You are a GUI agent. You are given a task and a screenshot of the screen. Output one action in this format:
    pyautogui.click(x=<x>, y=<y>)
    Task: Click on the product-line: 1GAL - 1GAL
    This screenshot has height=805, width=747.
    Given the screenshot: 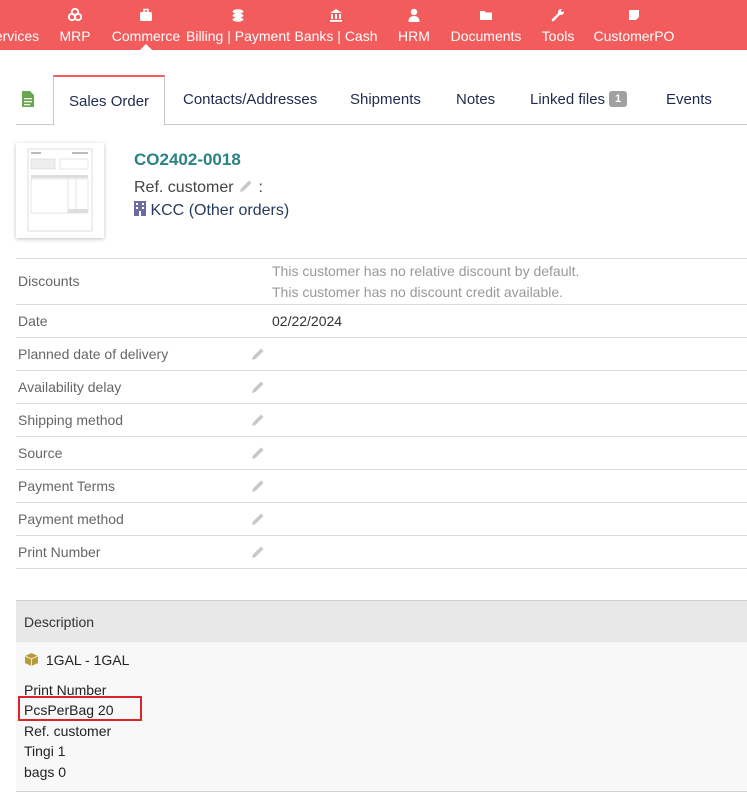 What is the action you would take?
    pyautogui.click(x=76, y=660)
    